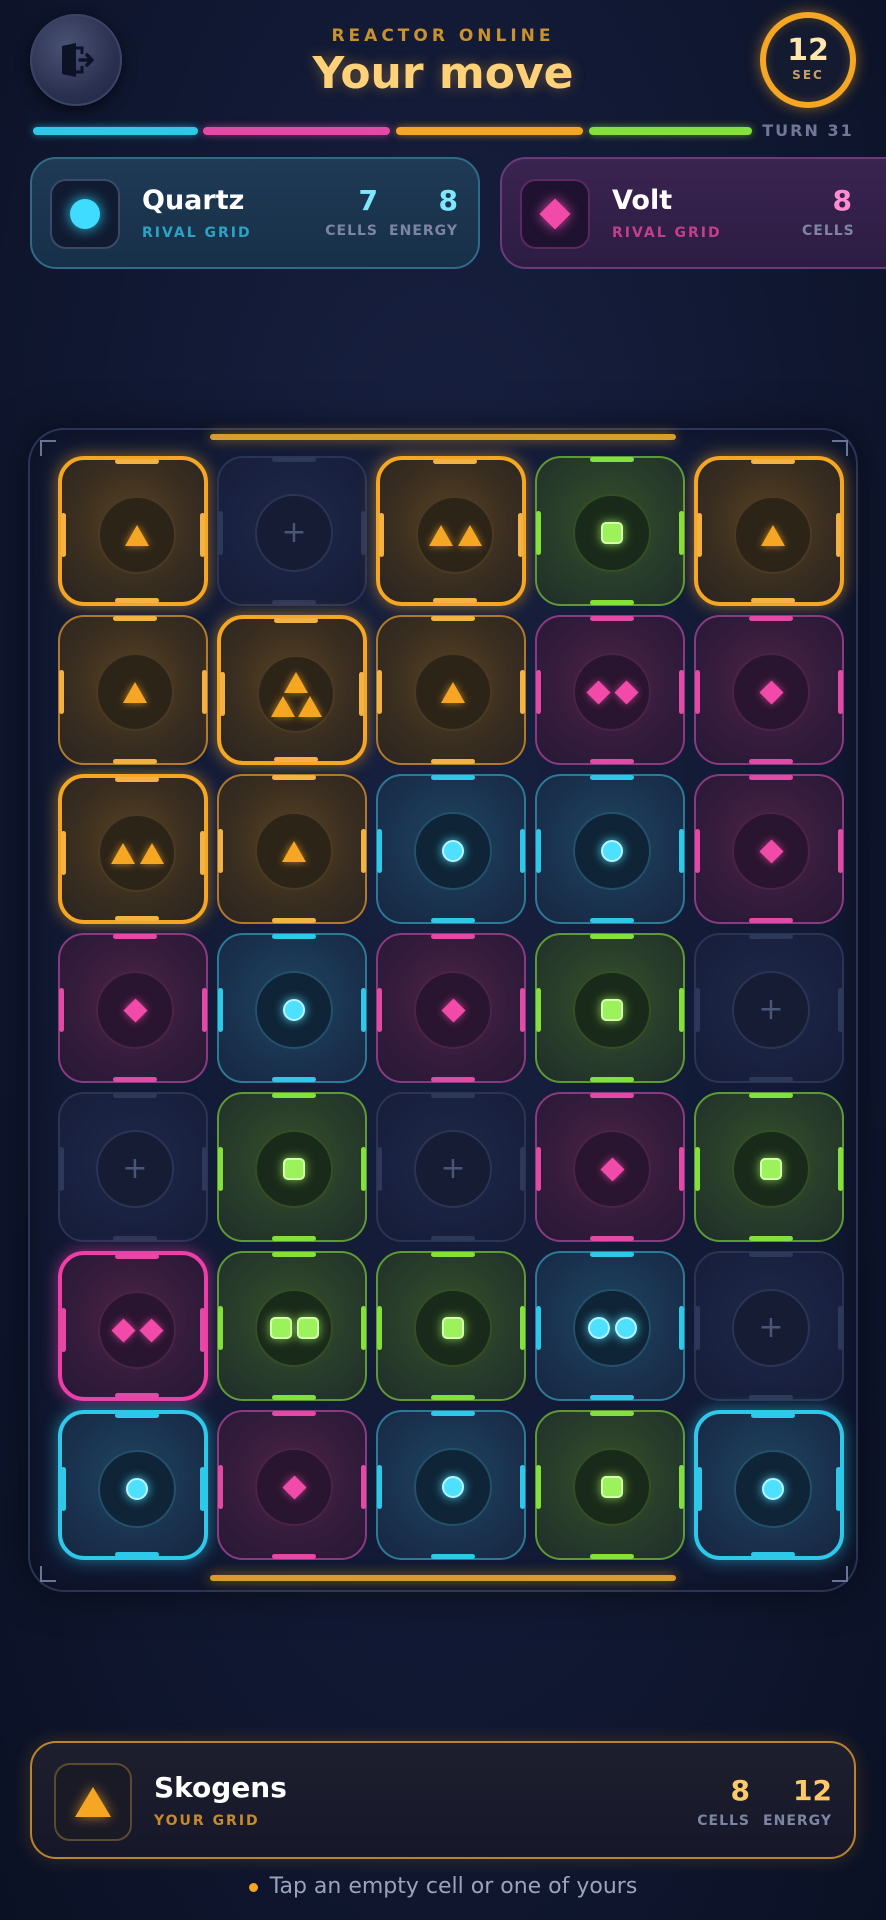 This screenshot has width=886, height=1920. Describe the element at coordinates (255, 213) in the screenshot. I see `rival-card-quartz: Quartz RIVAL GRID 7 CELLS 8 ENERGY` at that location.